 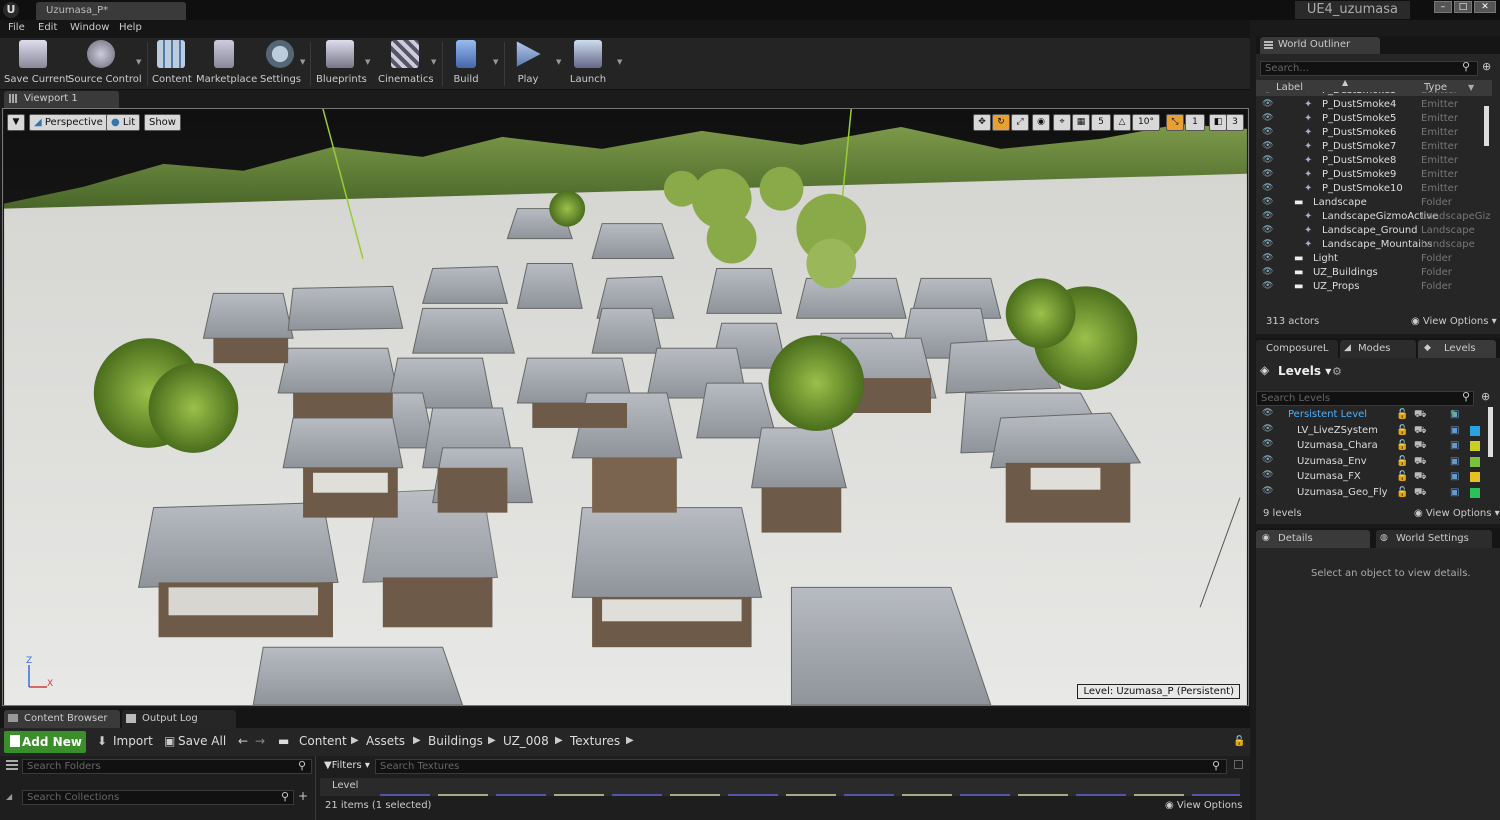 I want to click on output-log-tab: Output Log, so click(x=179, y=719).